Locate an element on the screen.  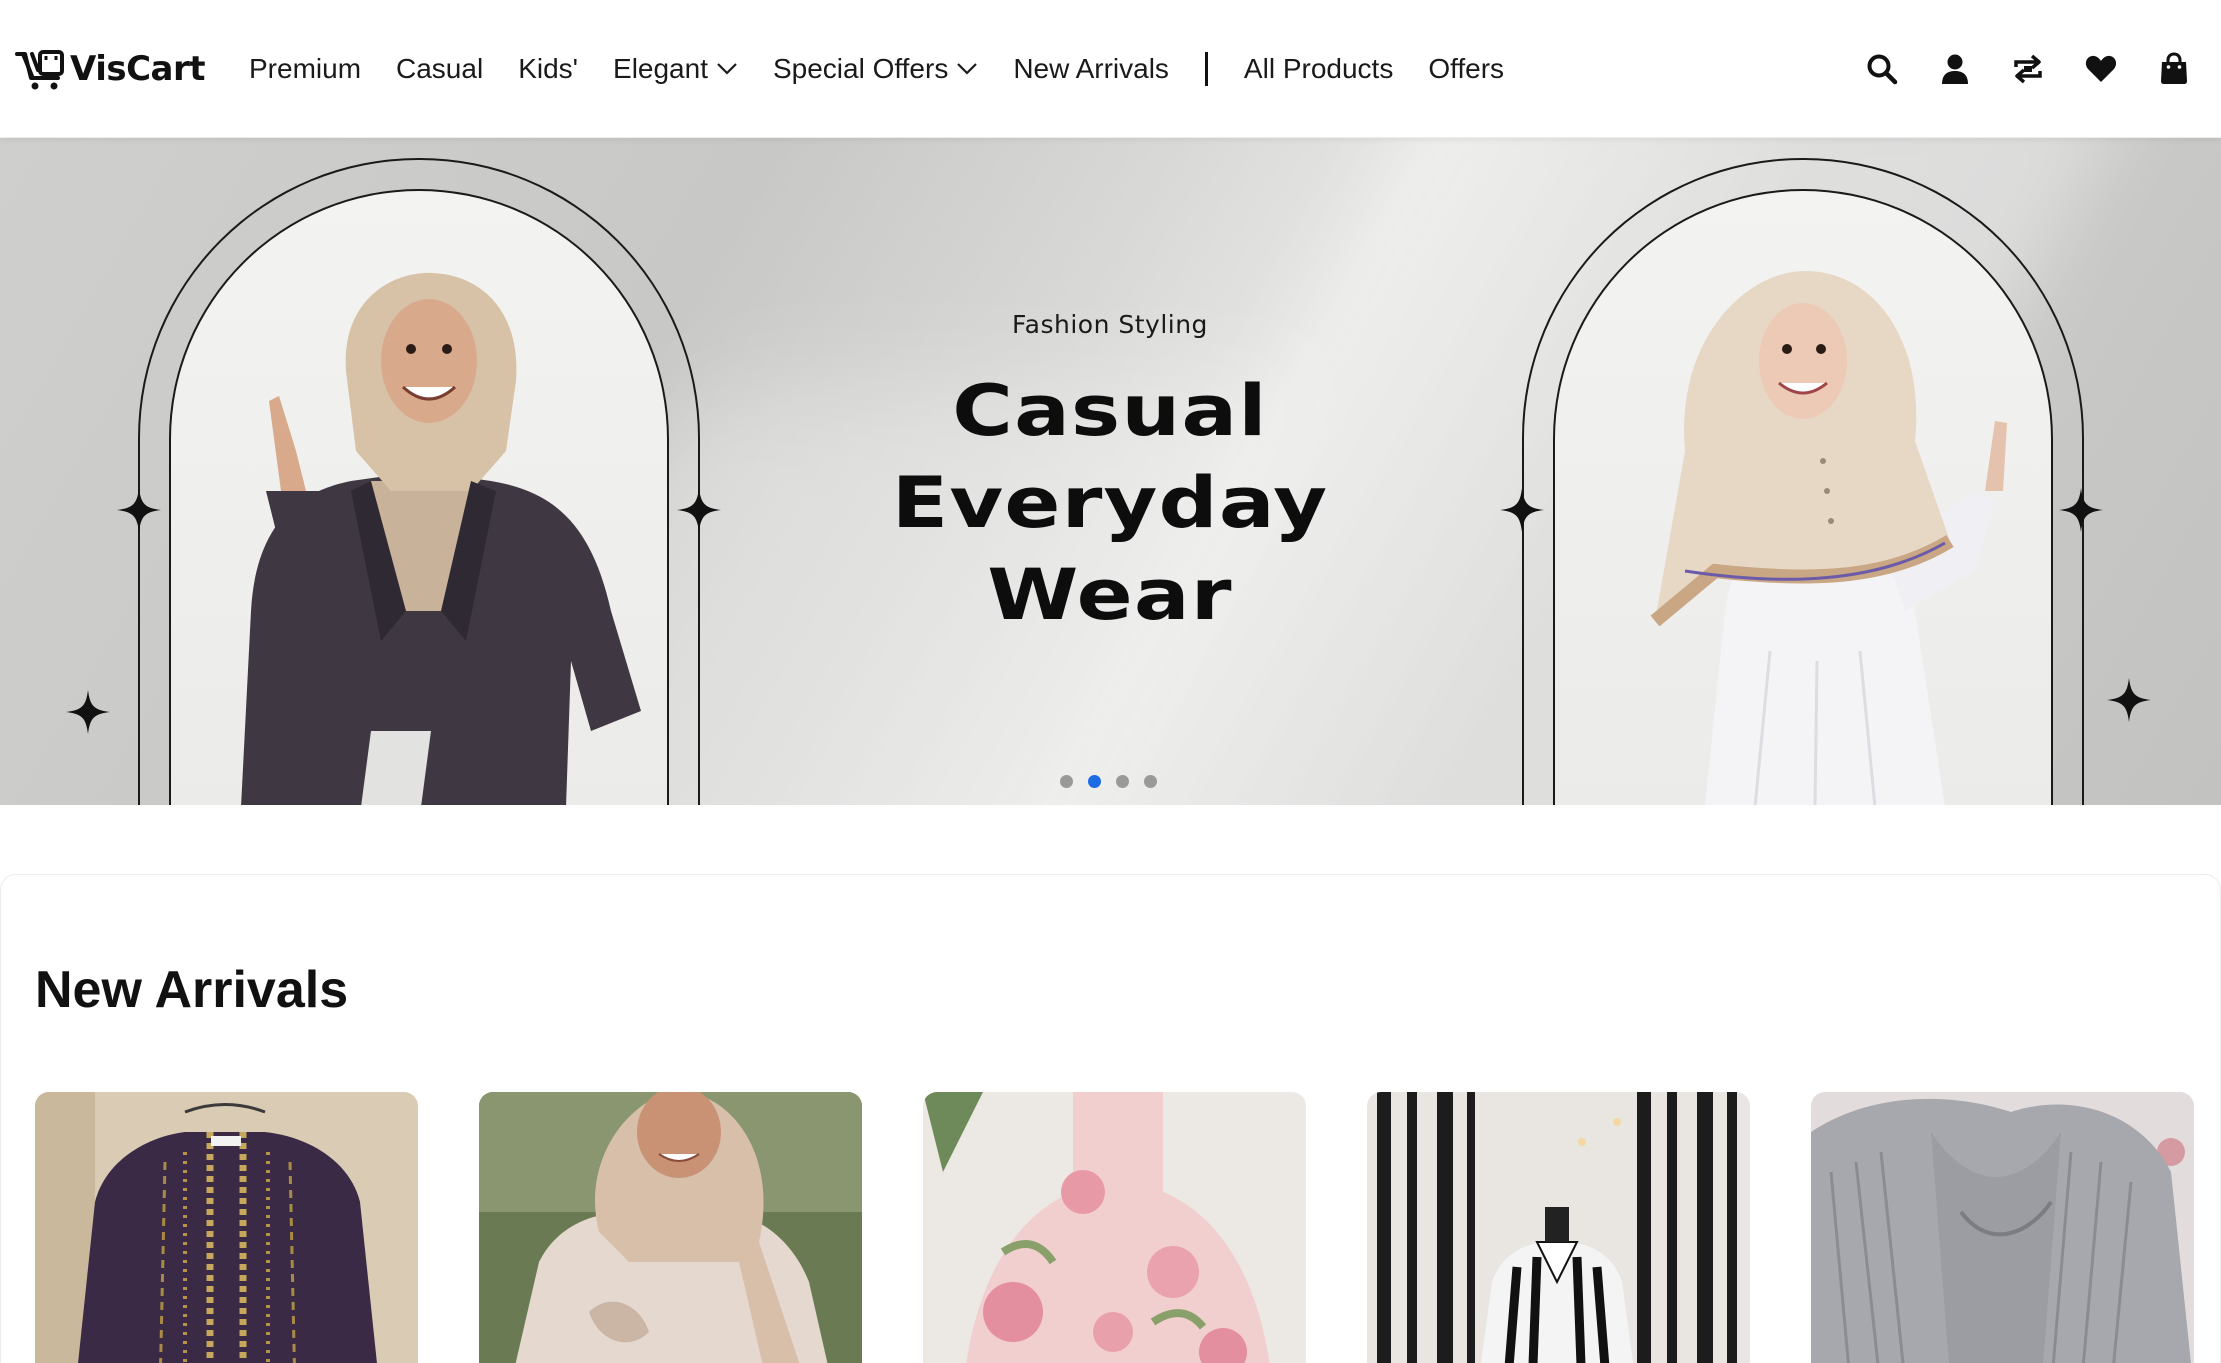
hero-title-line: Everyday is located at coordinates (1110, 503).